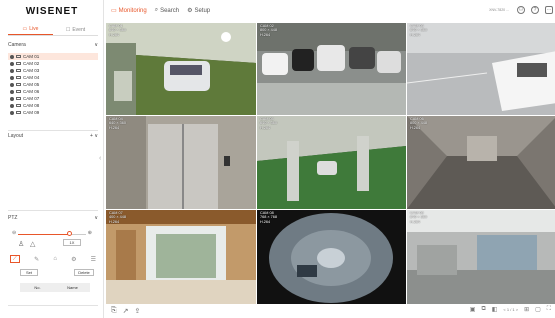  I want to click on layout-section-header: Layout + ∨, so click(53, 136).